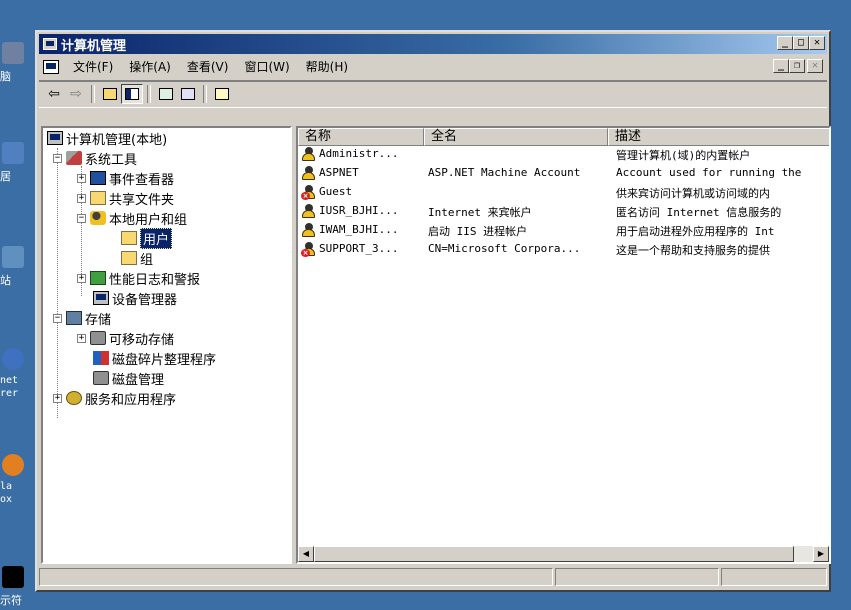 This screenshot has height=610, width=851. Describe the element at coordinates (101, 358) in the screenshot. I see `defrag-icon` at that location.